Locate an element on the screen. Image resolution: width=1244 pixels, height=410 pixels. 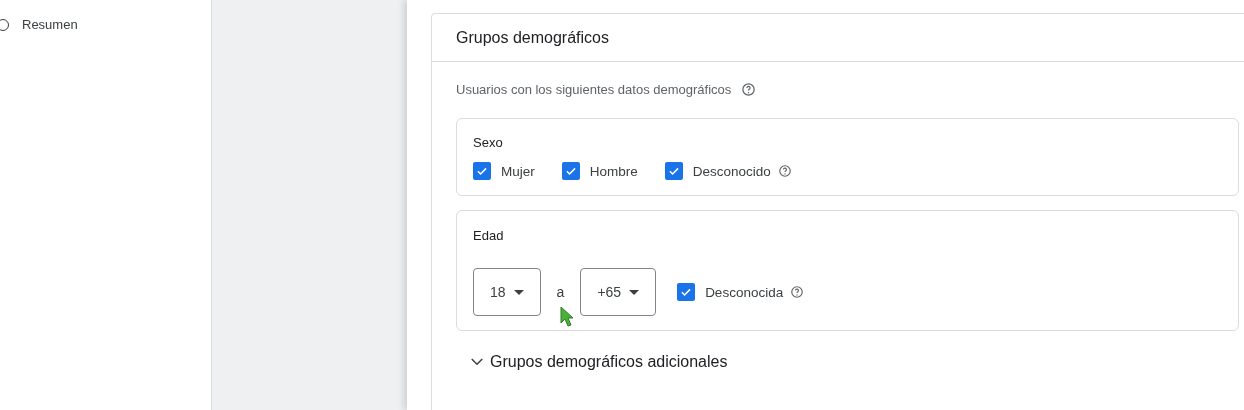
section-title: Sexo is located at coordinates (488, 142).